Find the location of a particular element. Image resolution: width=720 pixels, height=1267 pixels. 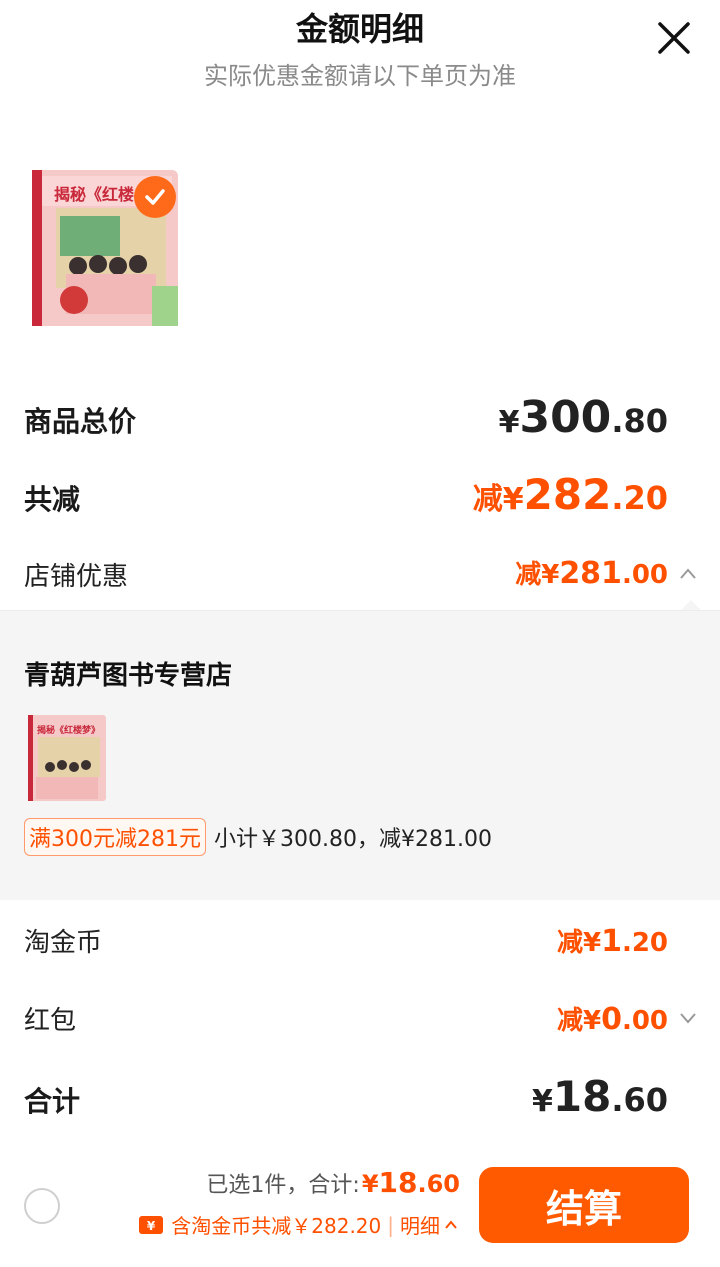

coupon-icon: ¥ is located at coordinates (151, 1224).